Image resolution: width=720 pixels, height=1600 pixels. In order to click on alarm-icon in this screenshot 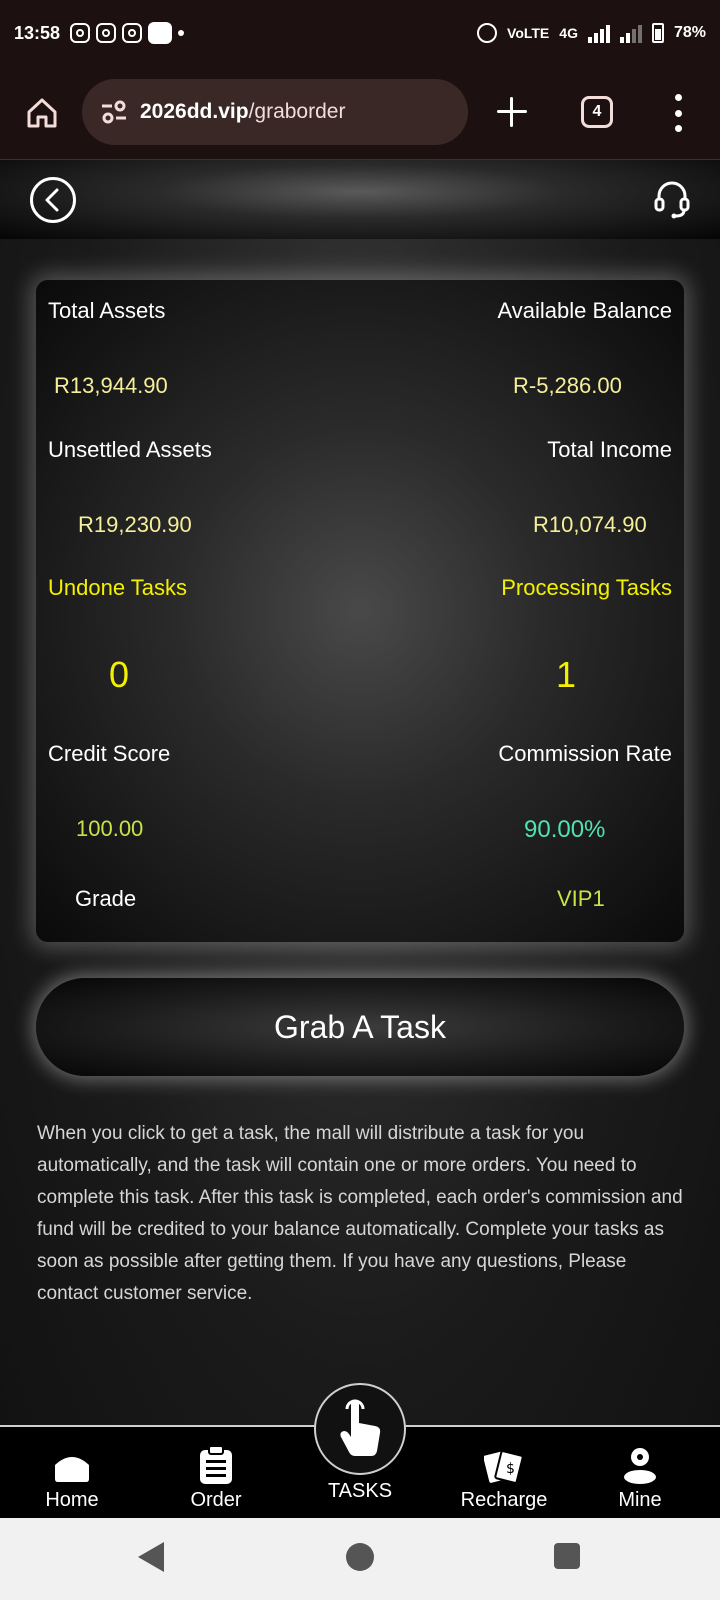, I will do `click(487, 33)`.